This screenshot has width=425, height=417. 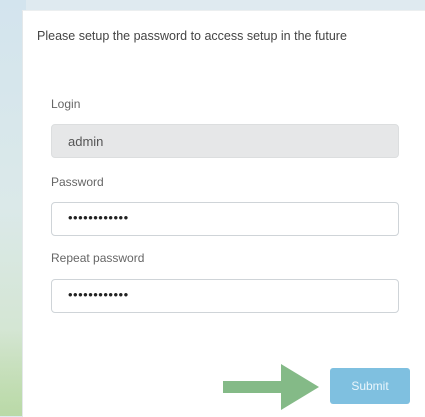 I want to click on arrow-right-icon, so click(x=271, y=387).